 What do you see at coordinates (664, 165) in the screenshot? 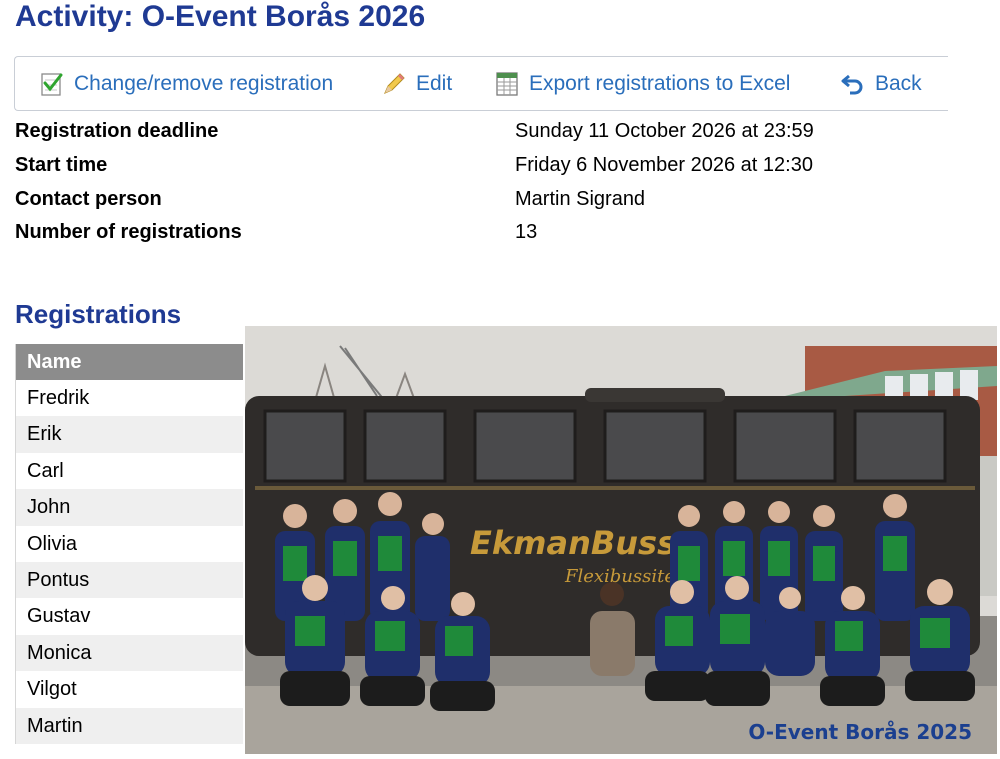
I see `start-time-value: Friday 6 November 2026 at 12:30` at bounding box center [664, 165].